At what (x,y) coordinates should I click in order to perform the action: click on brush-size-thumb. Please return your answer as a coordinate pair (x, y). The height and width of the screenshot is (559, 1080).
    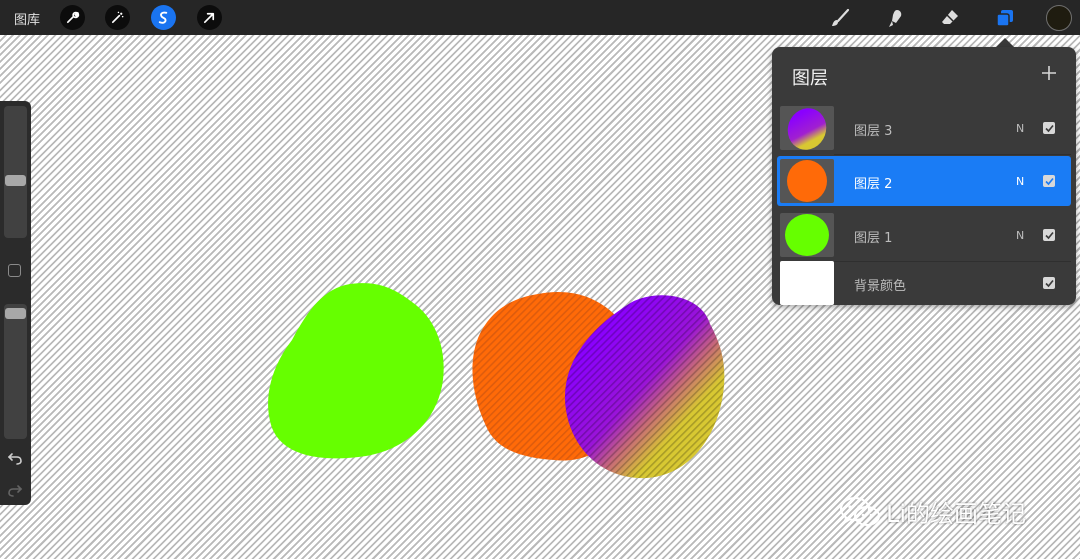
    Looking at the image, I should click on (15, 180).